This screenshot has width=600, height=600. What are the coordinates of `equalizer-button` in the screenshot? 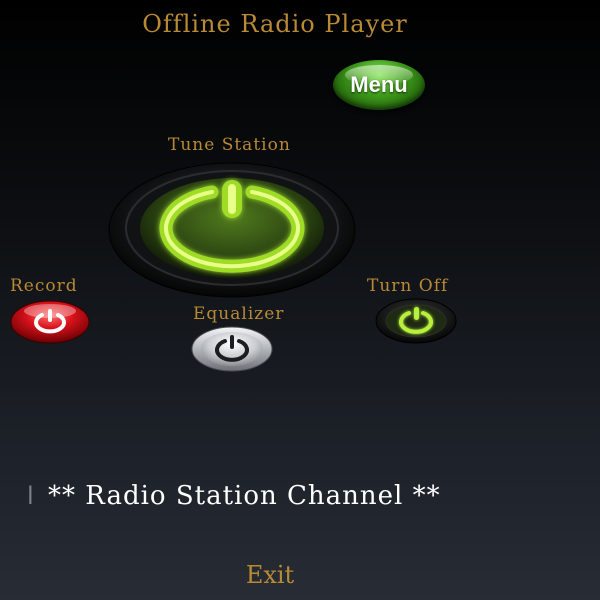 It's located at (232, 349).